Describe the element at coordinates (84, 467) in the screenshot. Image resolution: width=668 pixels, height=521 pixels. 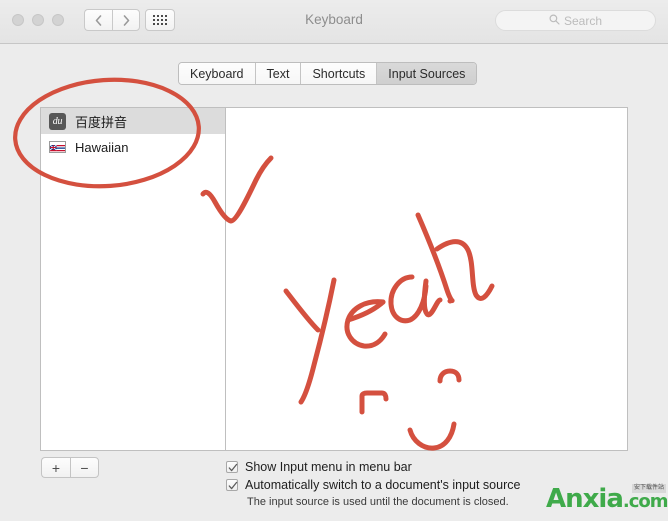
I see `remove-input-source-button: −` at that location.